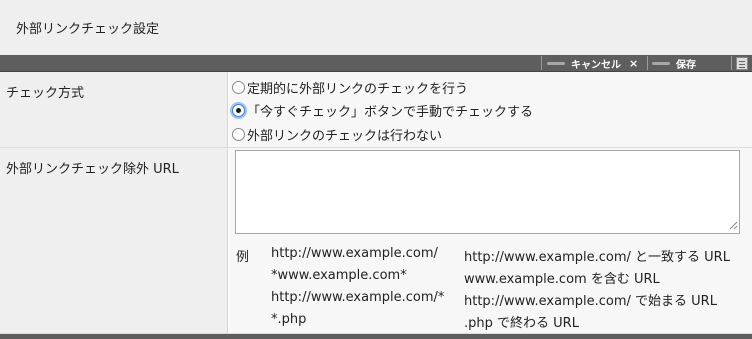 The height and width of the screenshot is (339, 752). I want to click on example-heading: 例, so click(243, 257).